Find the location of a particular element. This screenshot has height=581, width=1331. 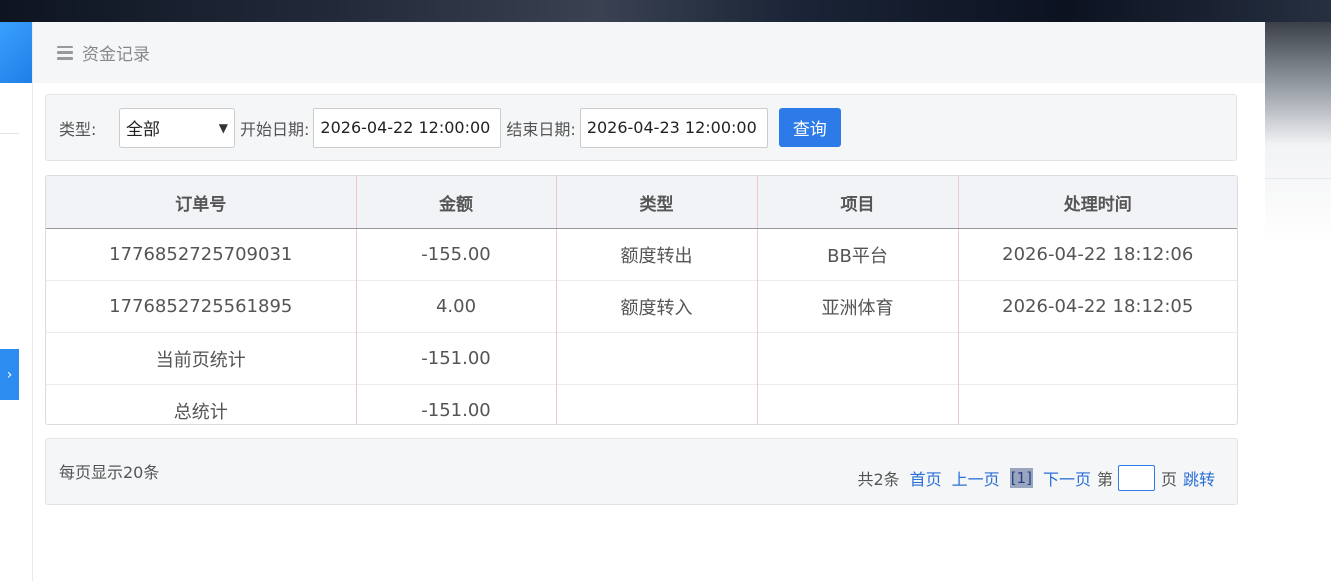

background-right is located at coordinates (1298, 301).